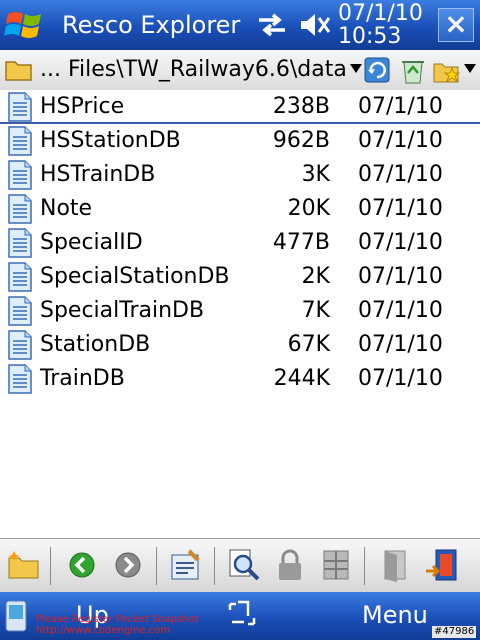  What do you see at coordinates (110, 140) in the screenshot?
I see `file-name: HSStationDB` at bounding box center [110, 140].